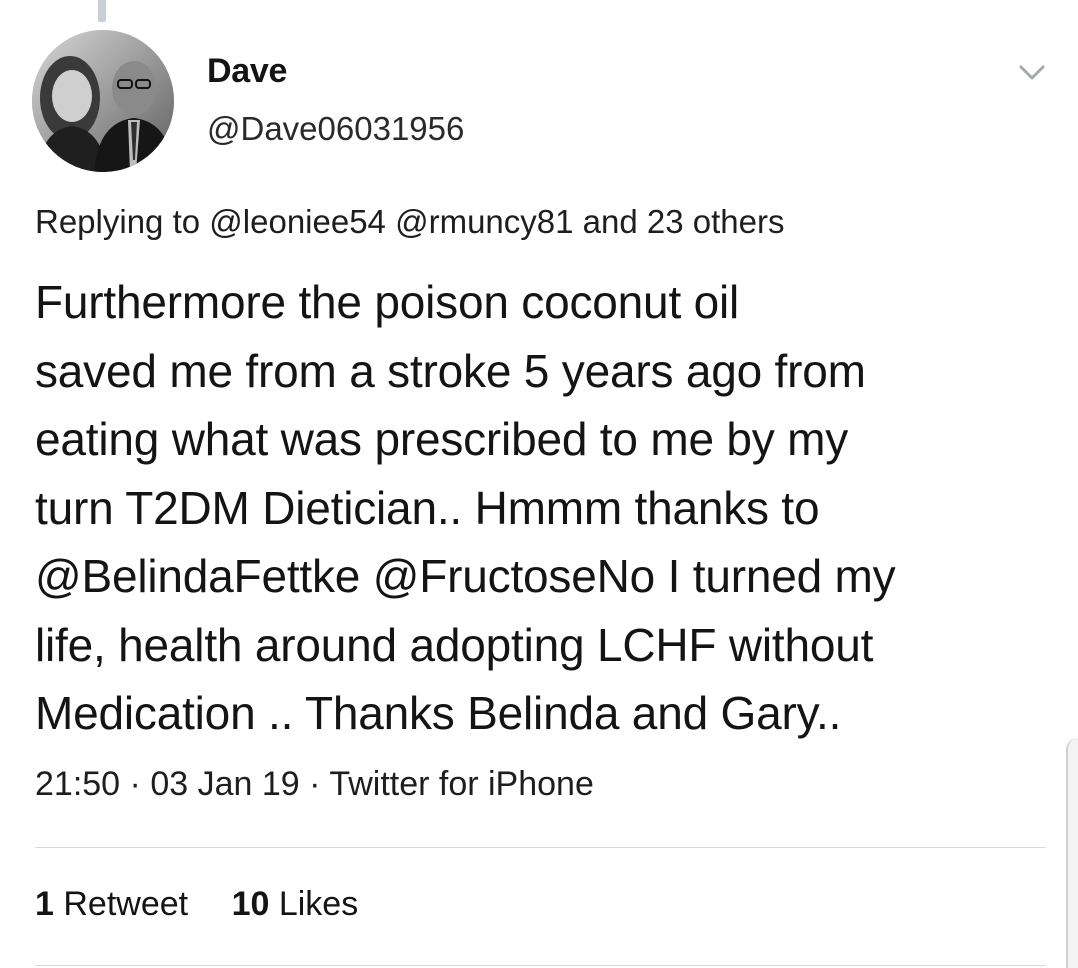  Describe the element at coordinates (297, 221) in the screenshot. I see `mention-link: @leoniee54` at that location.